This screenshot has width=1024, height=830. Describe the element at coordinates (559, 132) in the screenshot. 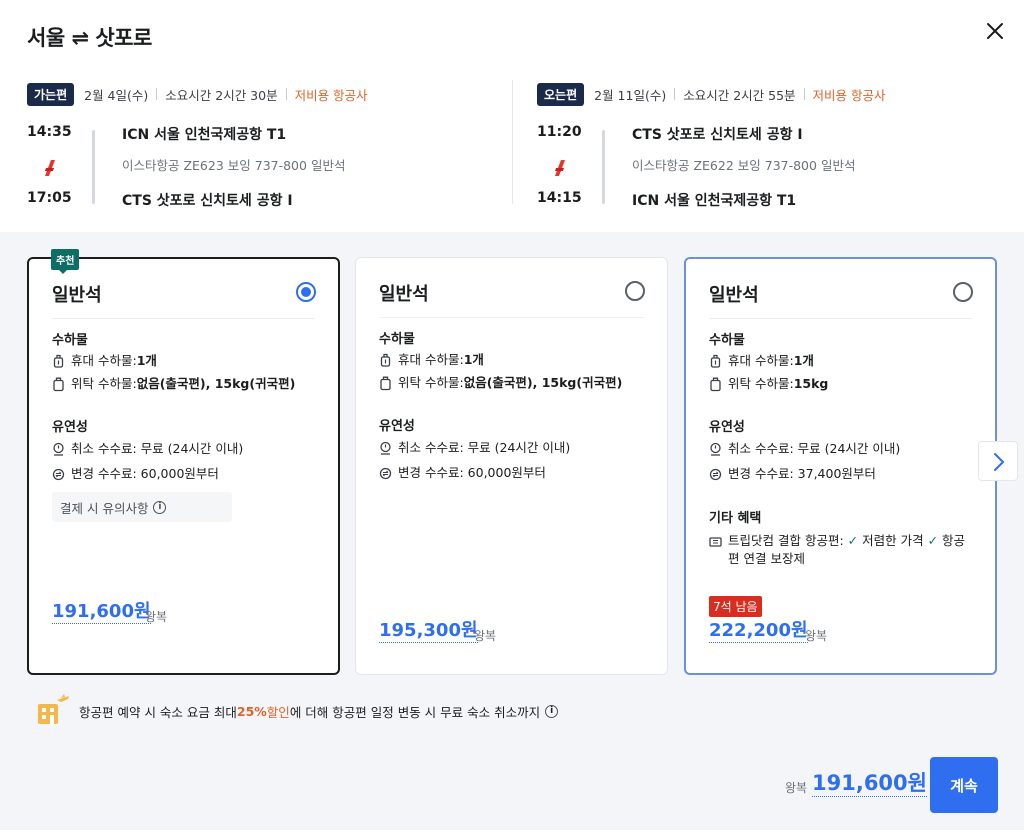

I see `inbound-dep-time: 11:20` at that location.